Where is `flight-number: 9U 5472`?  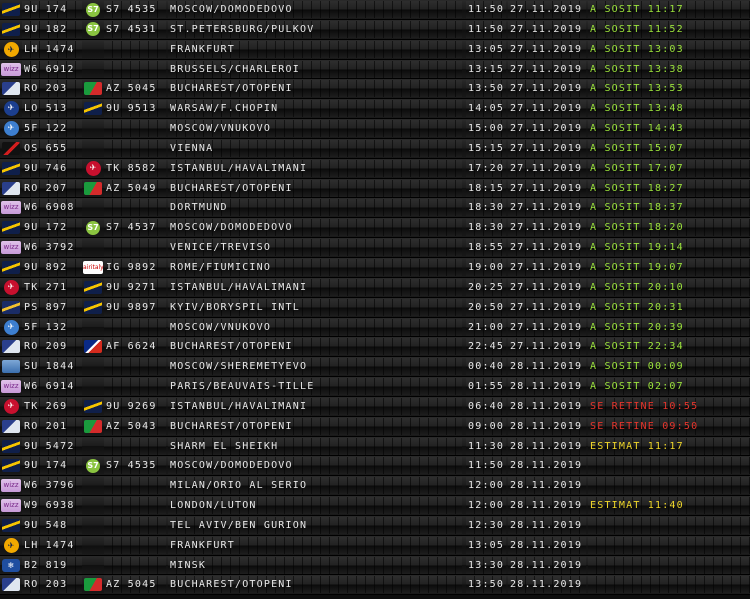 flight-number: 9U 5472 is located at coordinates (52, 446).